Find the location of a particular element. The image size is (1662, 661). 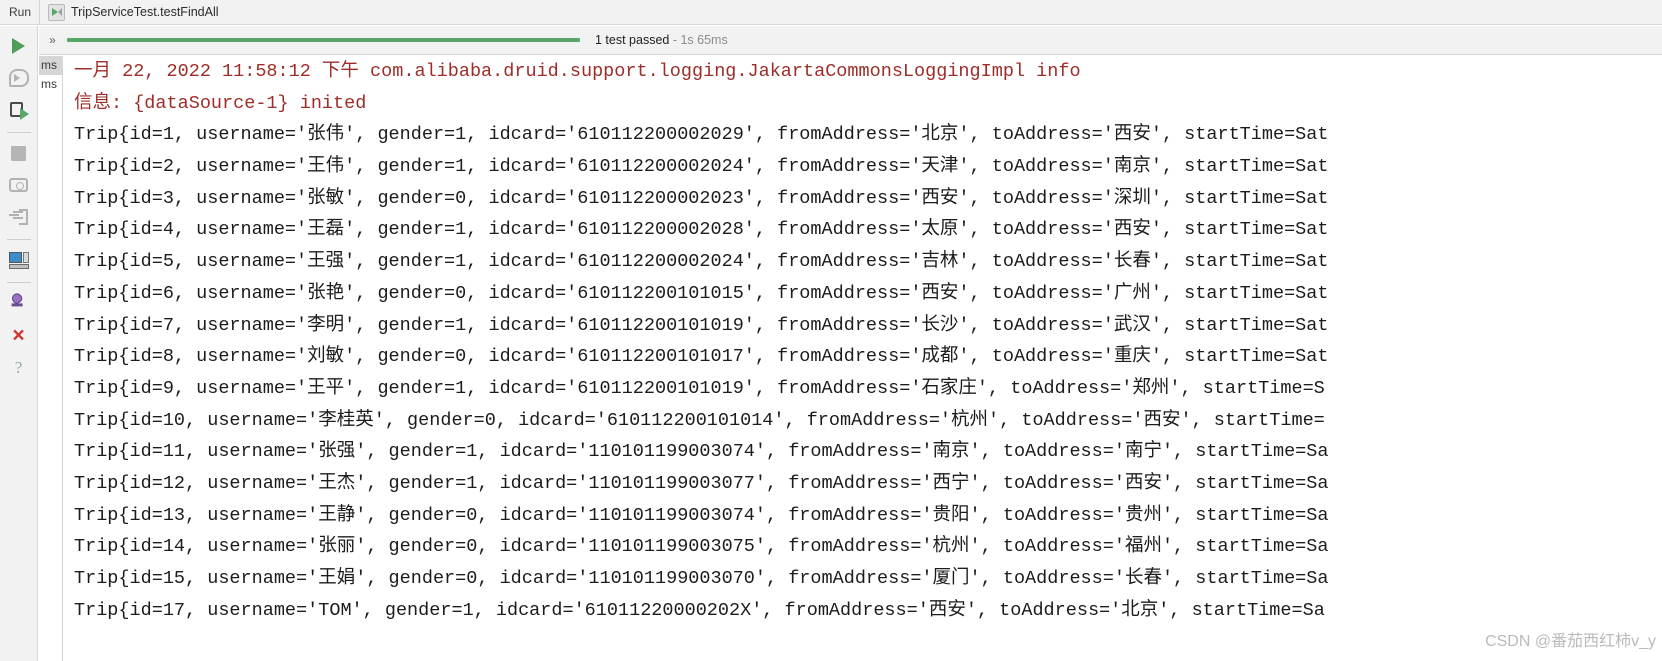

rerun-failed-button is located at coordinates (19, 110).